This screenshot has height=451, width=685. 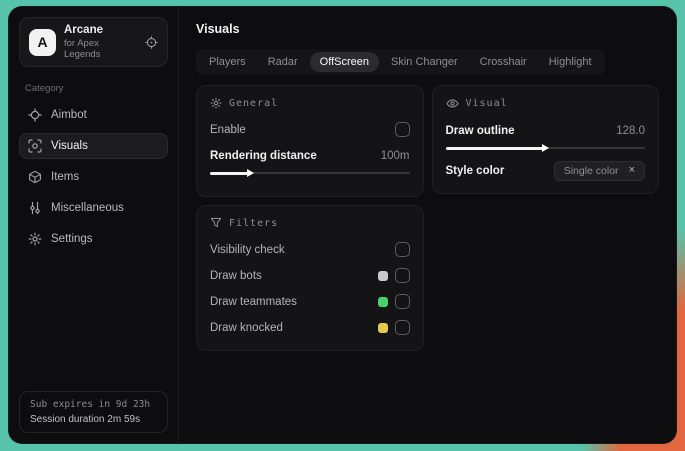 What do you see at coordinates (402, 301) in the screenshot?
I see `draw-teammates-checkbox` at bounding box center [402, 301].